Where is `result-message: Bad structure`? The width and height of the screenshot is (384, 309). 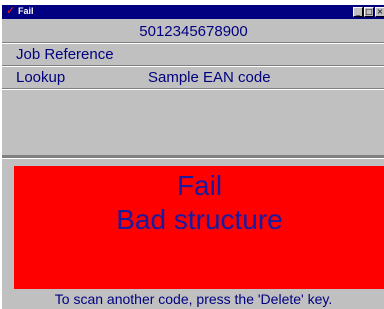
result-message: Bad structure is located at coordinates (199, 219).